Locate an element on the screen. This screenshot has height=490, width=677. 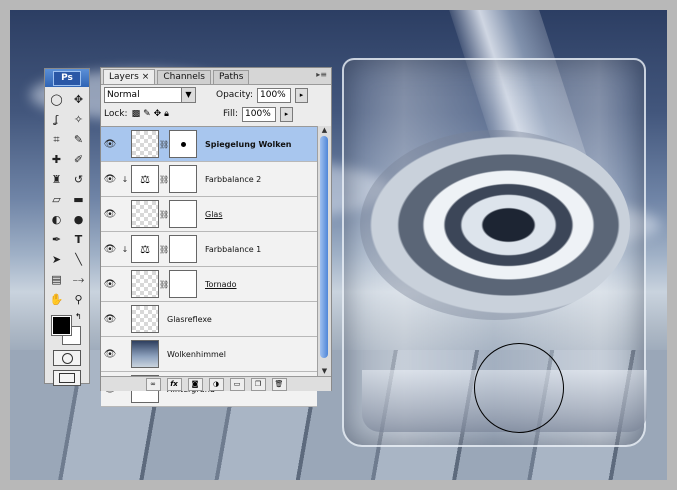
tab-label: Paths is located at coordinates (231, 77).